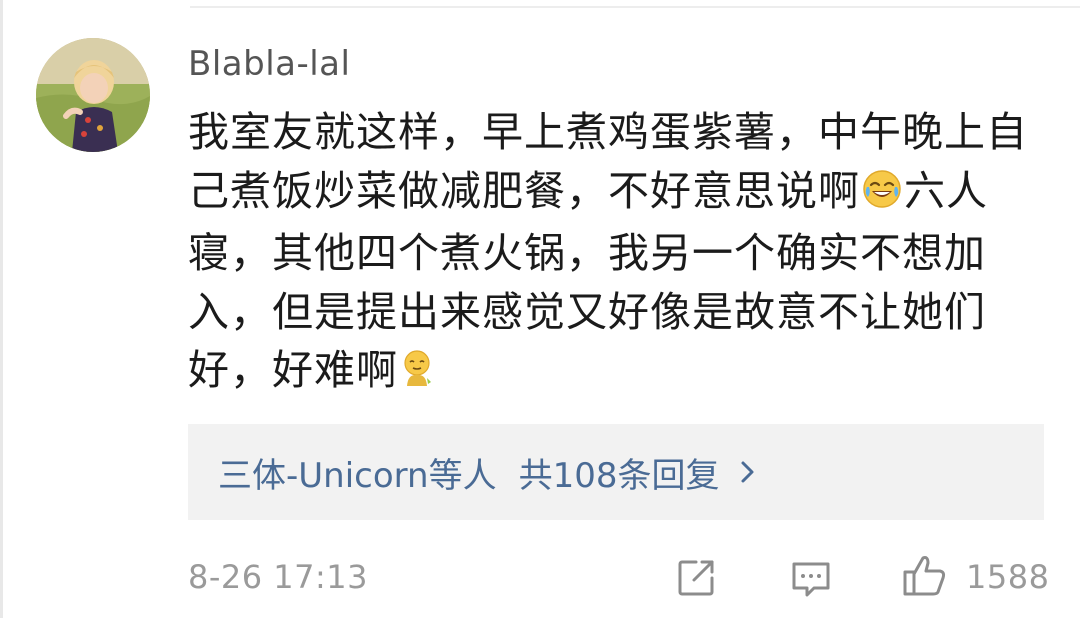 The image size is (1080, 618). I want to click on like-count: 1588, so click(1008, 577).